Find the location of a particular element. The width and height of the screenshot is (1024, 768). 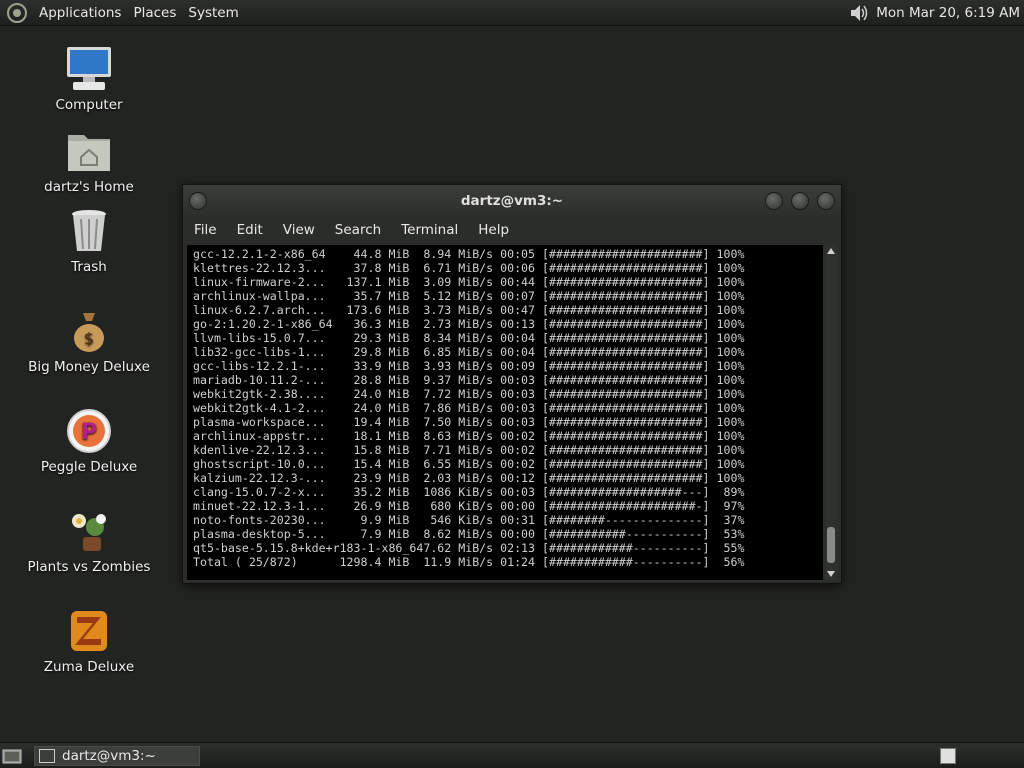

home-folder-icon is located at coordinates (89, 153).